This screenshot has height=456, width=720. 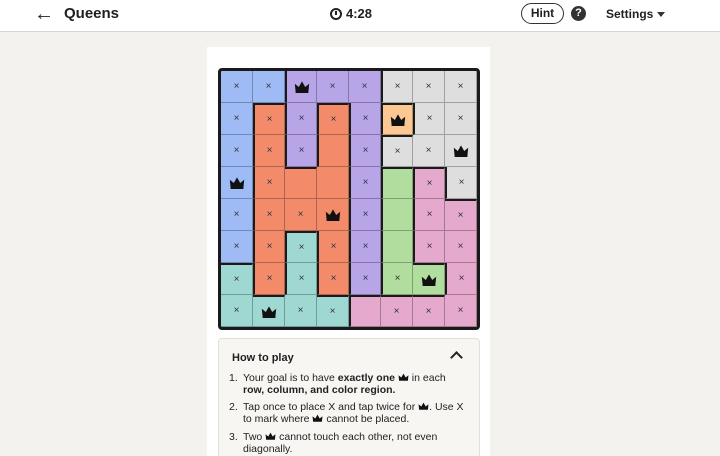 I want to click on rule-number: 2., so click(x=233, y=407).